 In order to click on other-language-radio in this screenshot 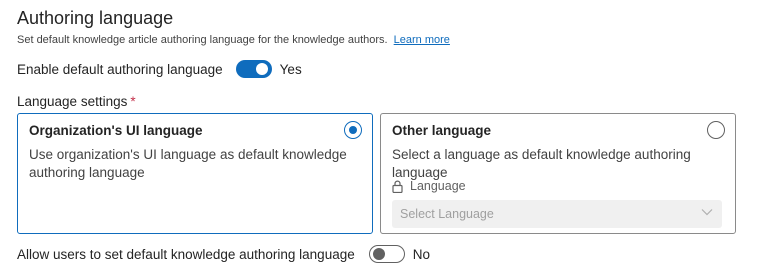, I will do `click(716, 130)`.